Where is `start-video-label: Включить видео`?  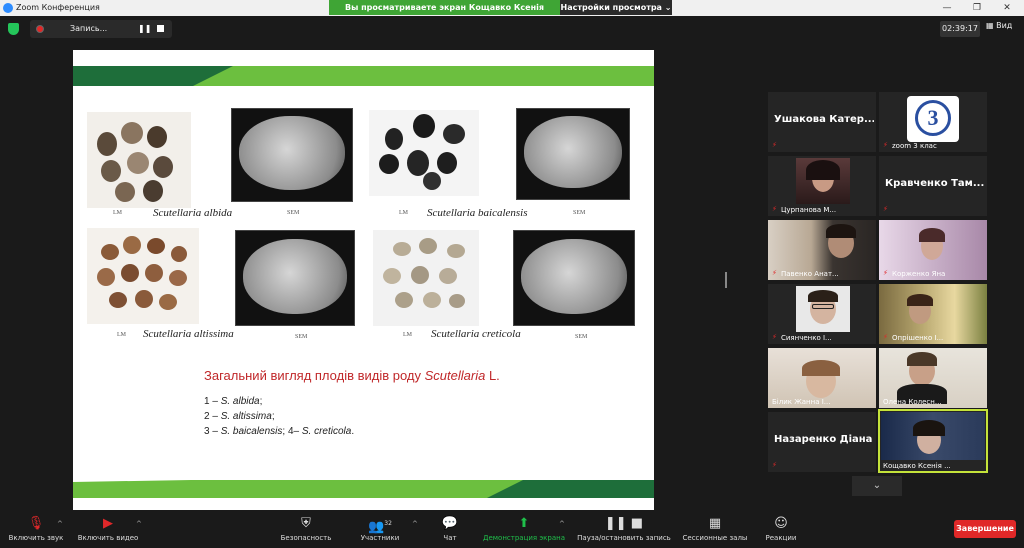
start-video-label: Включить видео is located at coordinates (108, 538).